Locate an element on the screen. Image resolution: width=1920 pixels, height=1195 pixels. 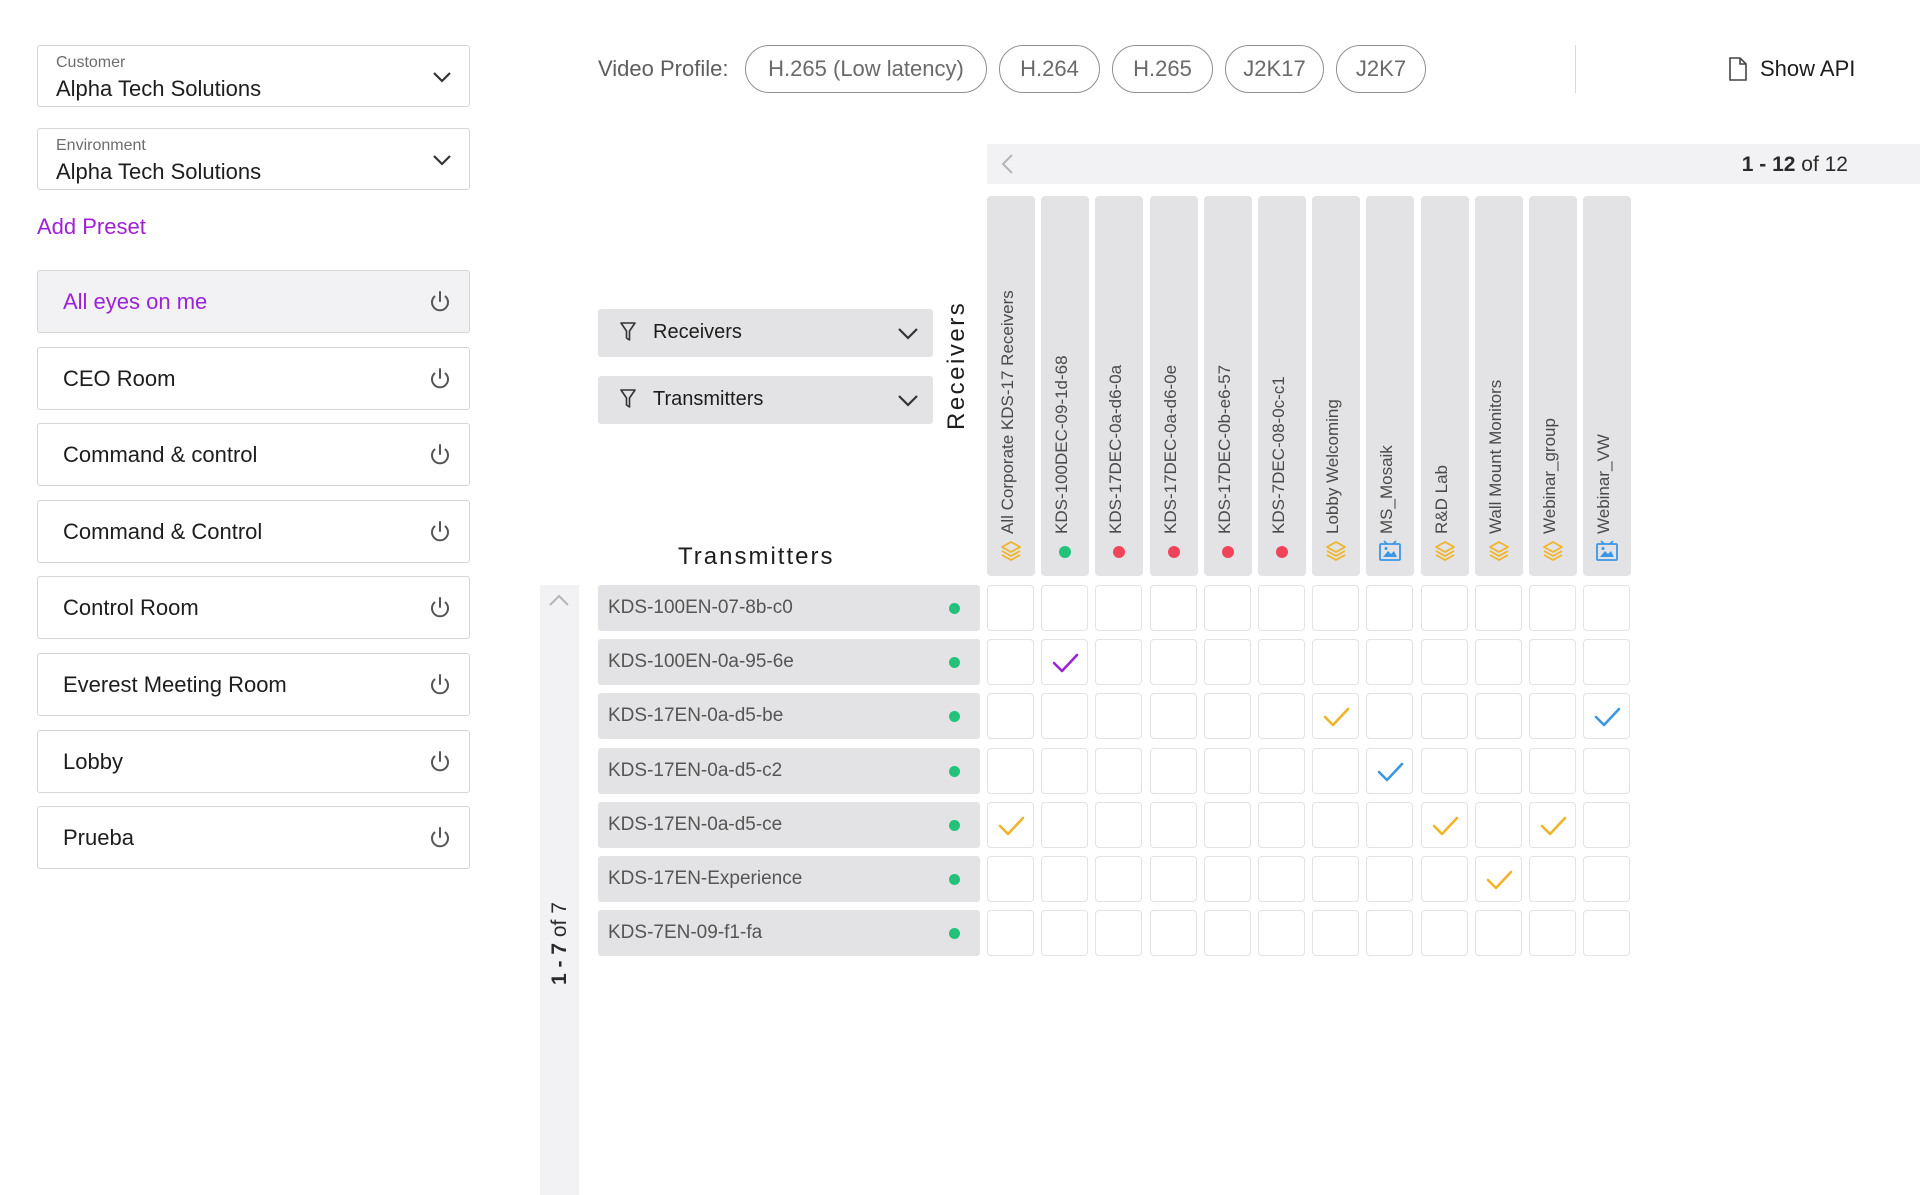
preset-item: Everest Meeting Room is located at coordinates (253, 684).